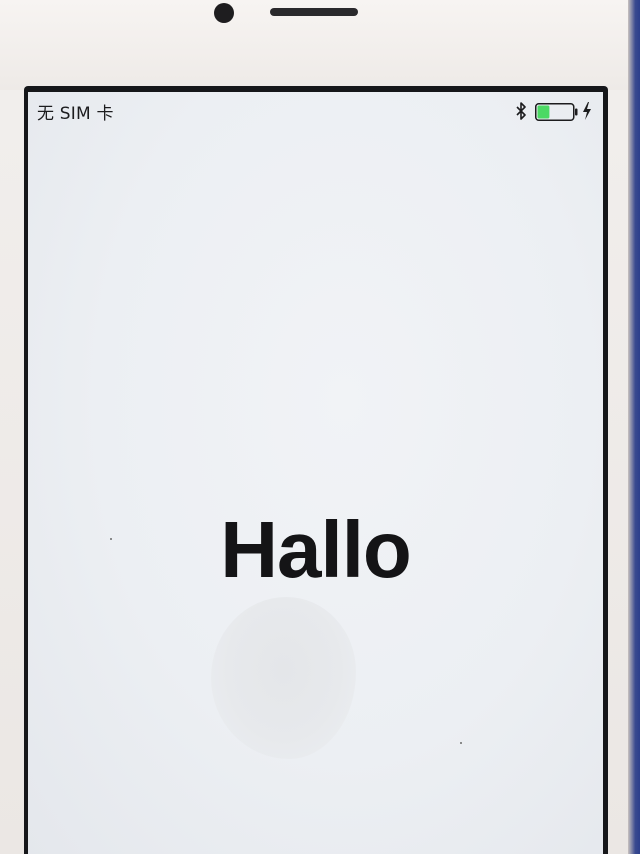  Describe the element at coordinates (283, 678) in the screenshot. I see `screen-smudge` at that location.